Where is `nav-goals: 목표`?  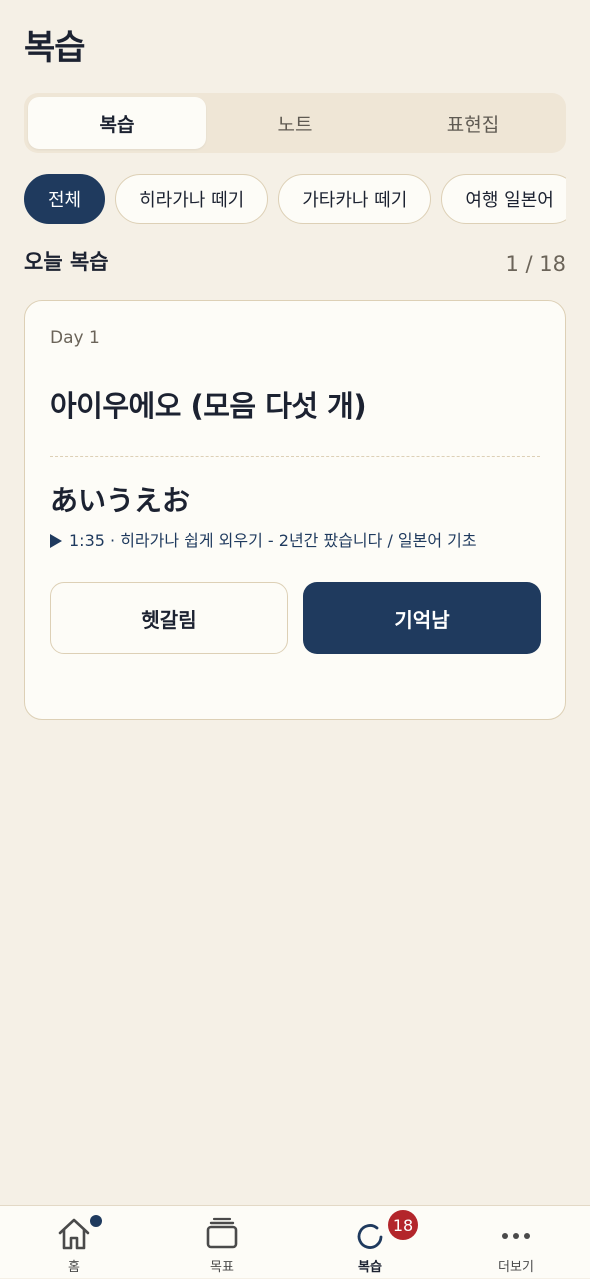
nav-goals: 목표 is located at coordinates (222, 1242).